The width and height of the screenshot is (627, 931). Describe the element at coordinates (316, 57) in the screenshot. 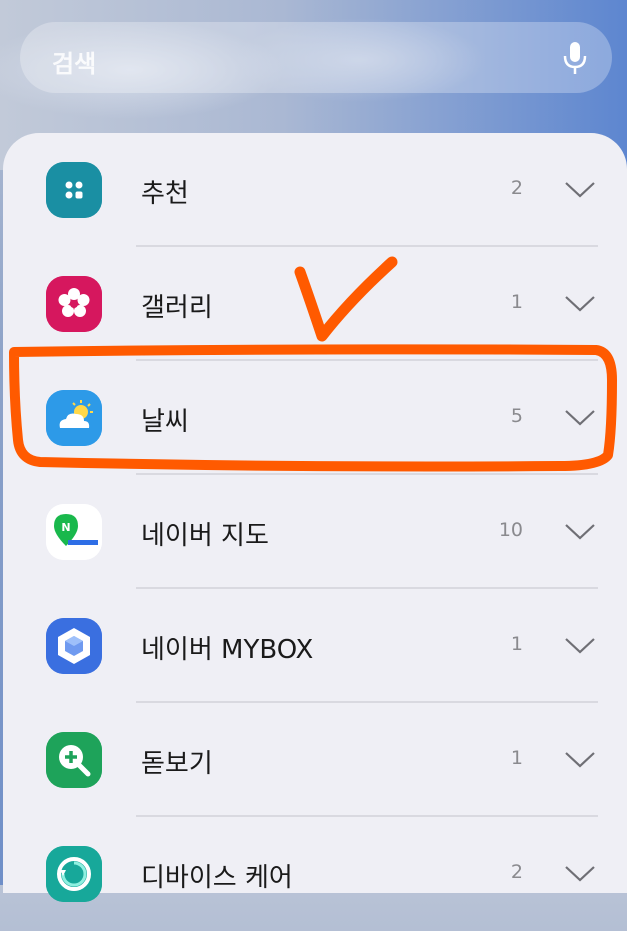

I see `search-bar: 검색` at that location.